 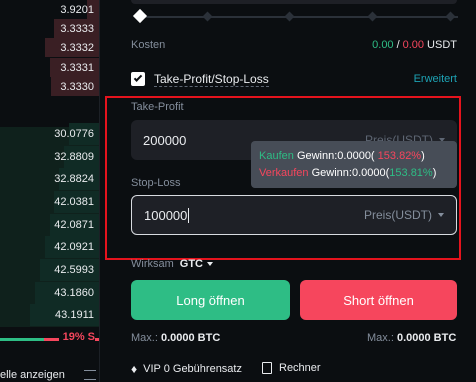 I want to click on max-short-value: 0.0000 BTC, so click(x=426, y=338).